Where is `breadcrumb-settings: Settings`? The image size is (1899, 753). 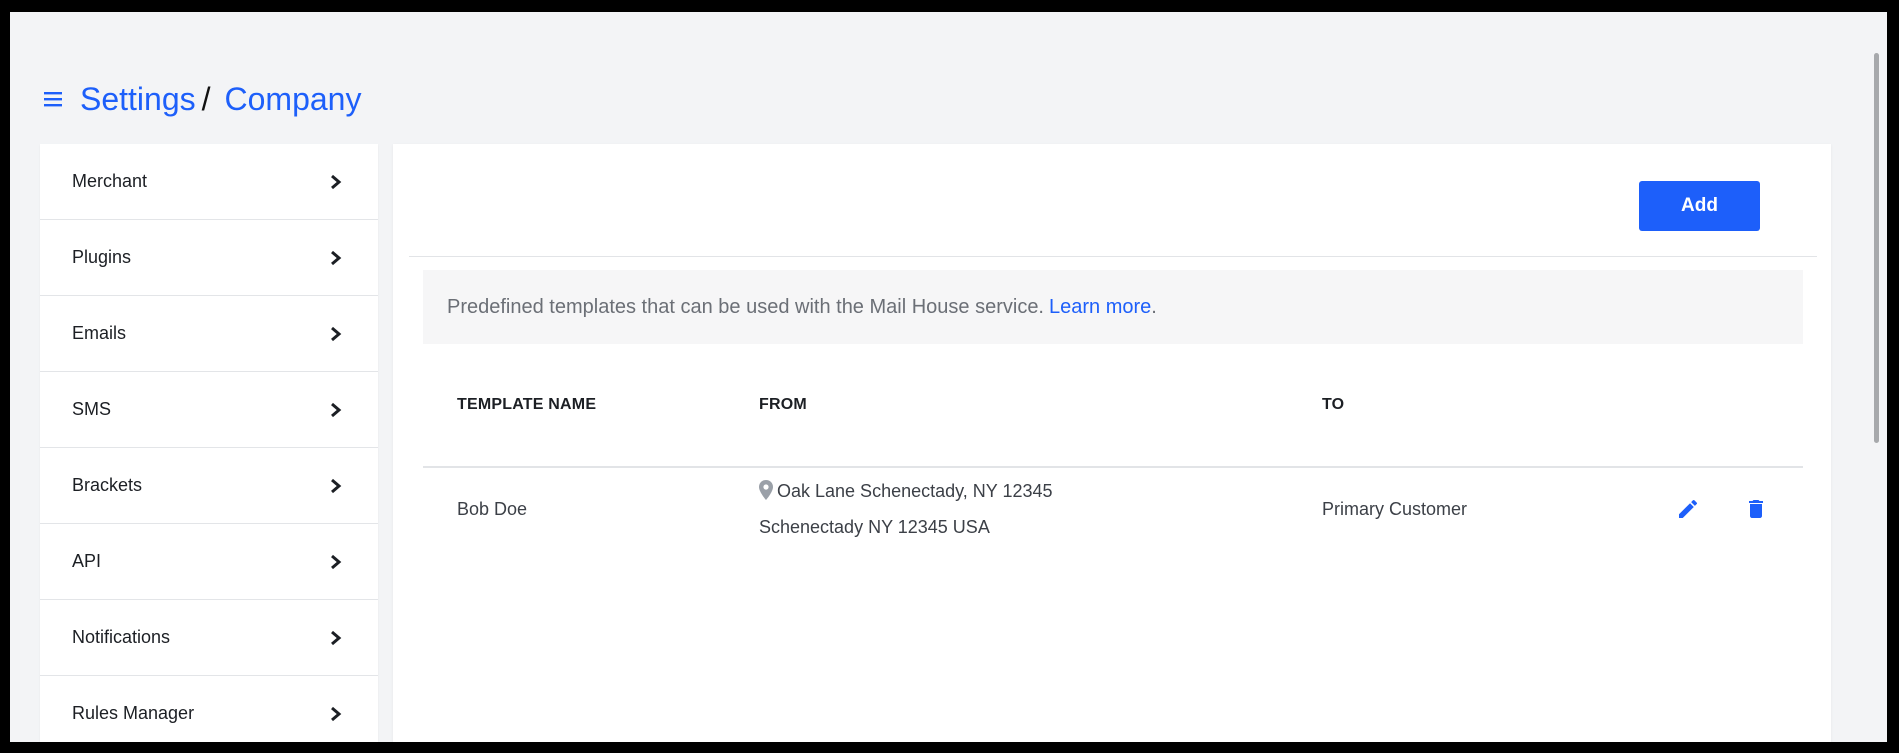
breadcrumb-settings: Settings is located at coordinates (138, 99).